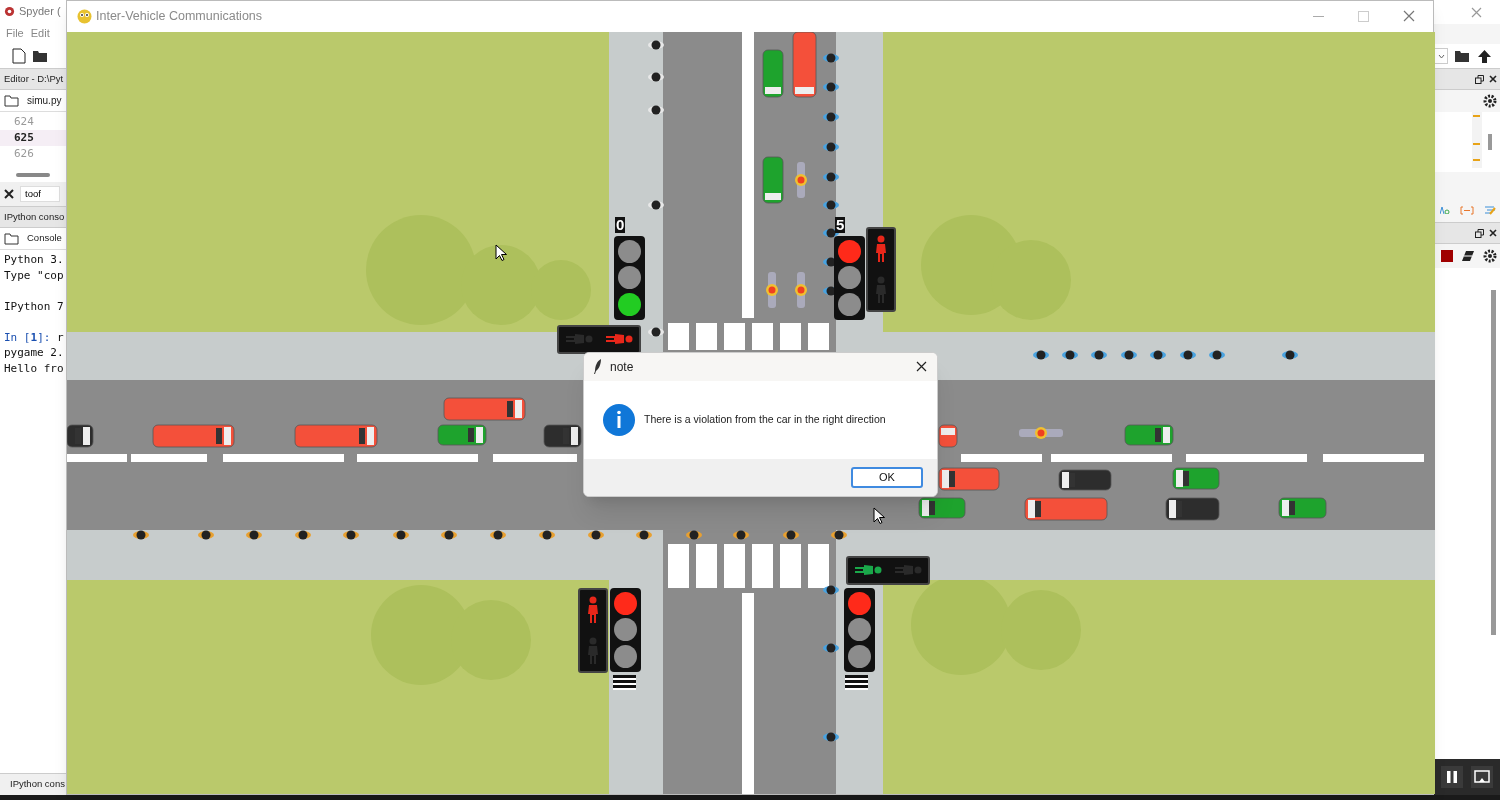 The height and width of the screenshot is (800, 1500). Describe the element at coordinates (15, 33) in the screenshot. I see `menu-item: File` at that location.